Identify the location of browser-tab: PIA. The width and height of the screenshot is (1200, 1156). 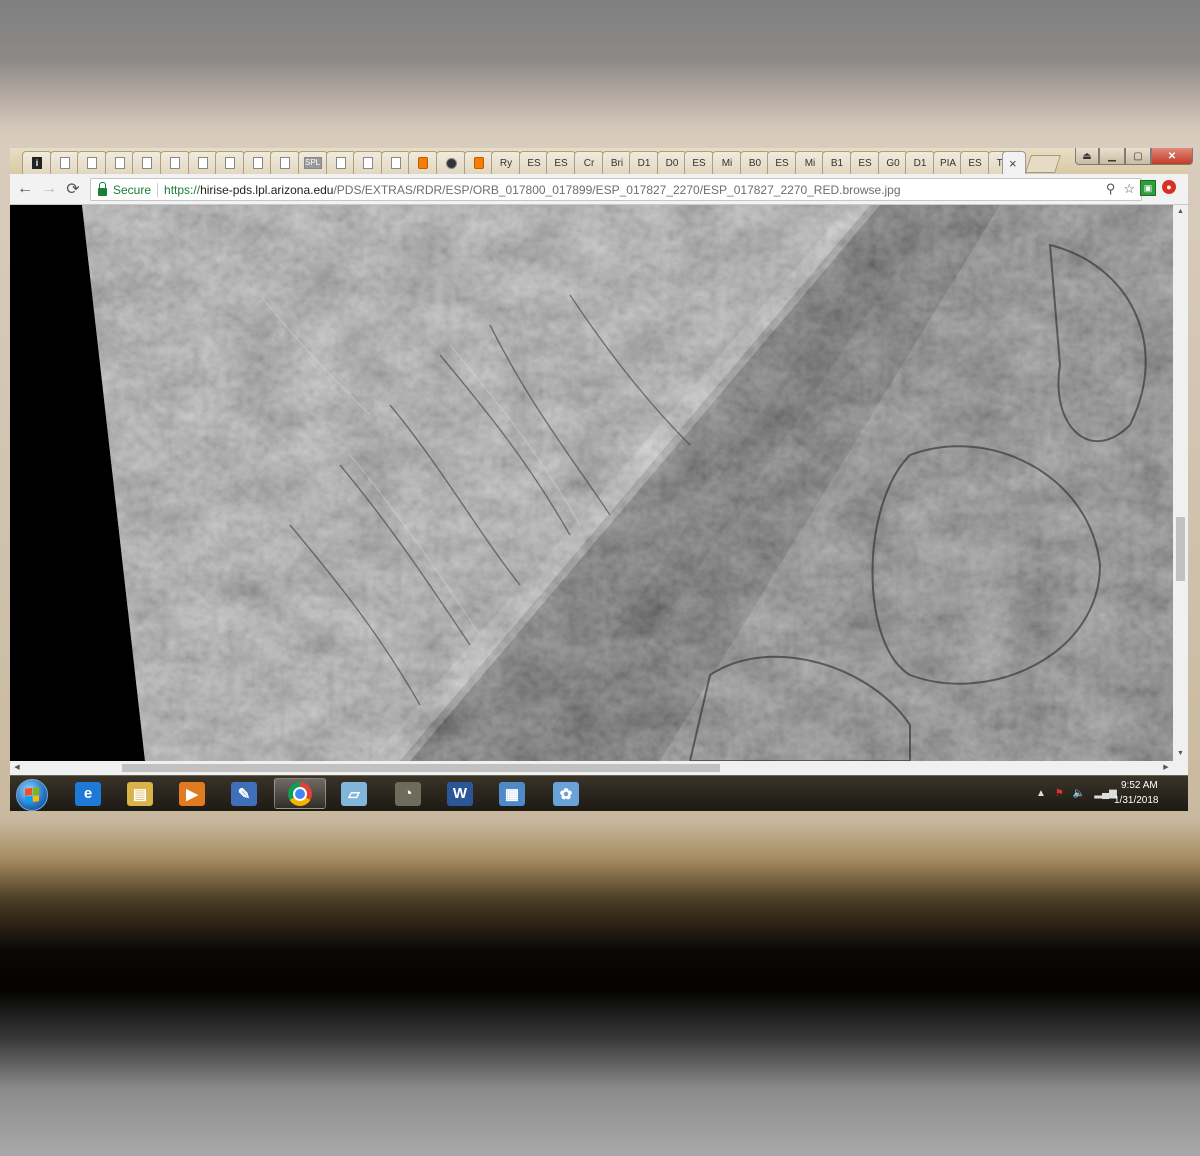
(948, 162).